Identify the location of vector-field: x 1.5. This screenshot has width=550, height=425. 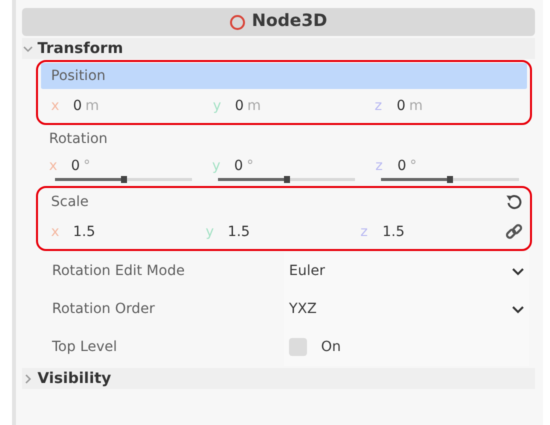
(123, 232).